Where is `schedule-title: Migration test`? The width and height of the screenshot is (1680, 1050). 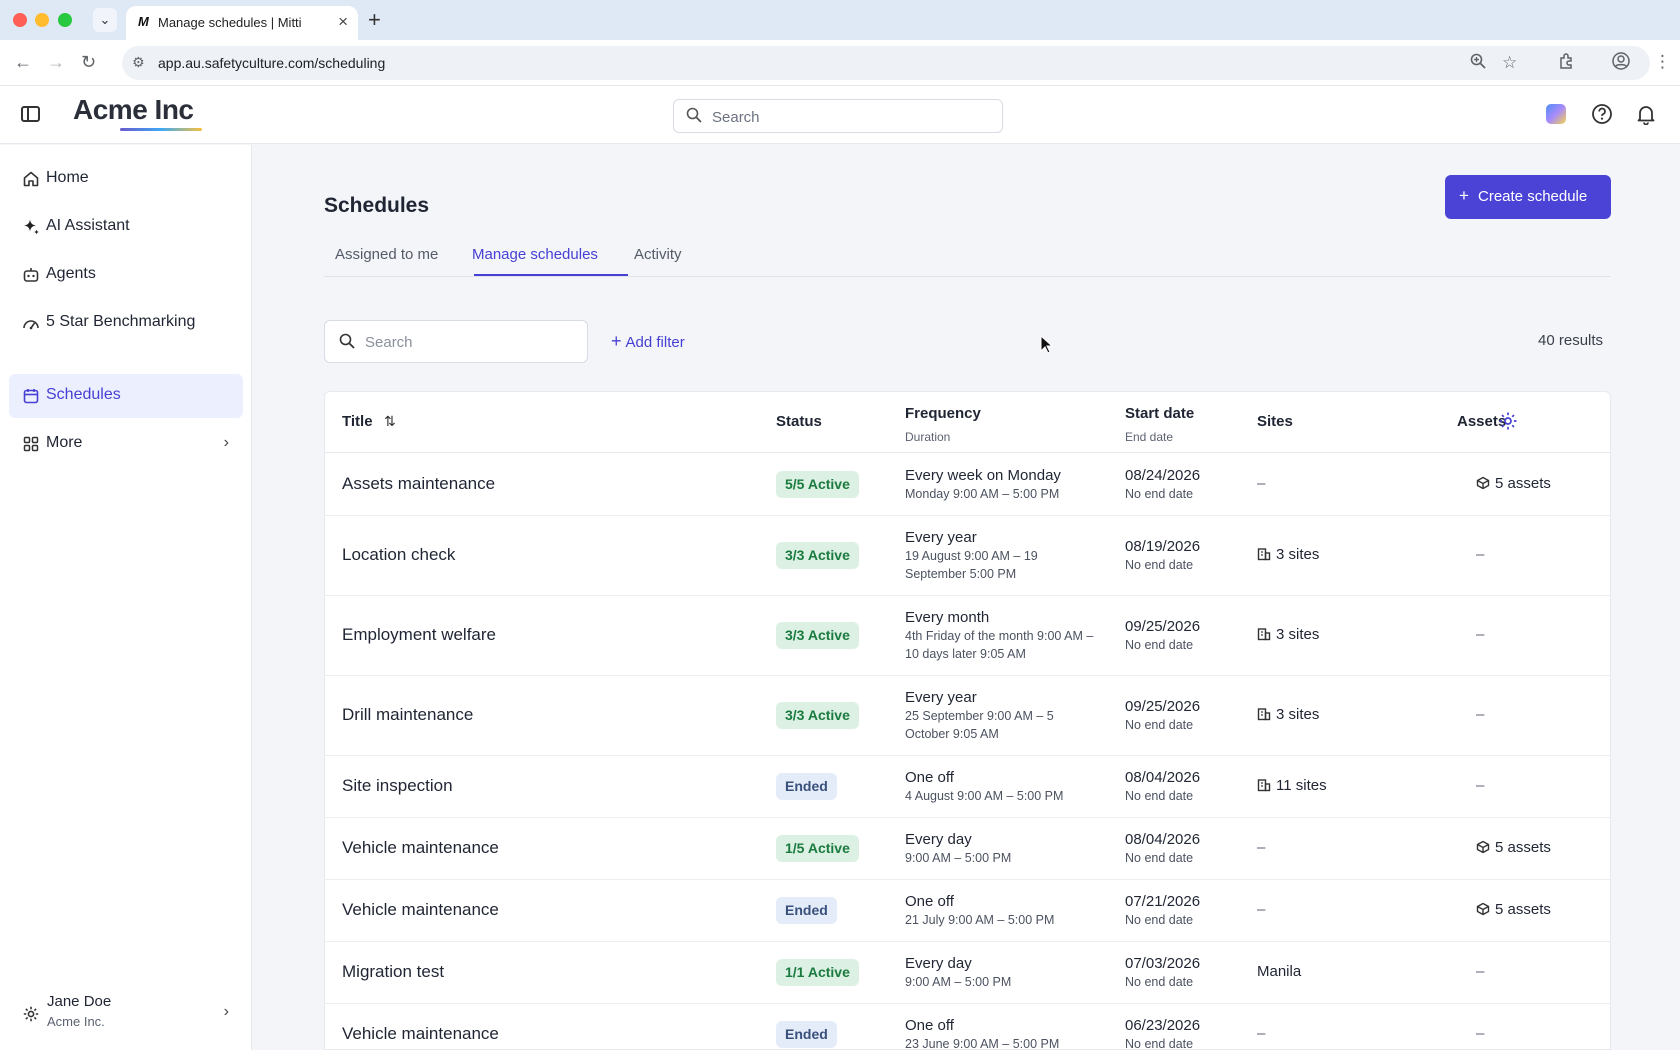 schedule-title: Migration test is located at coordinates (393, 972).